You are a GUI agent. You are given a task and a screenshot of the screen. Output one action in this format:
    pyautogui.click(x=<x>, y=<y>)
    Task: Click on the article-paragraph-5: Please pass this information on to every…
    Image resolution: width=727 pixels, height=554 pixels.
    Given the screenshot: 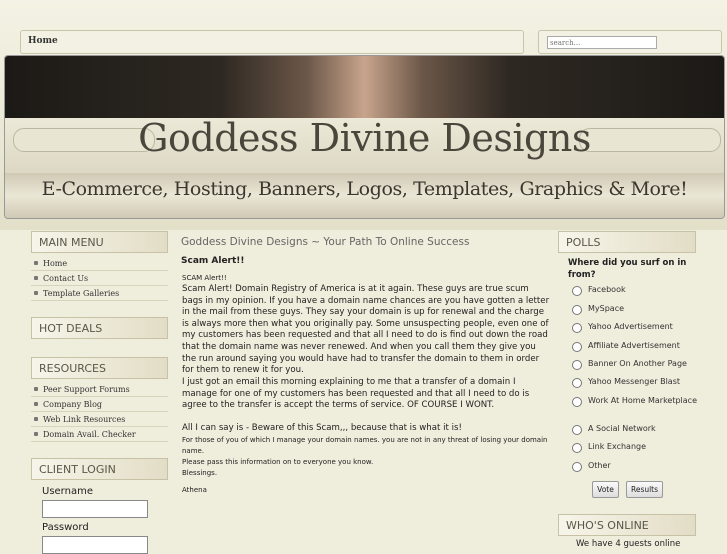 What is the action you would take?
    pyautogui.click(x=278, y=462)
    